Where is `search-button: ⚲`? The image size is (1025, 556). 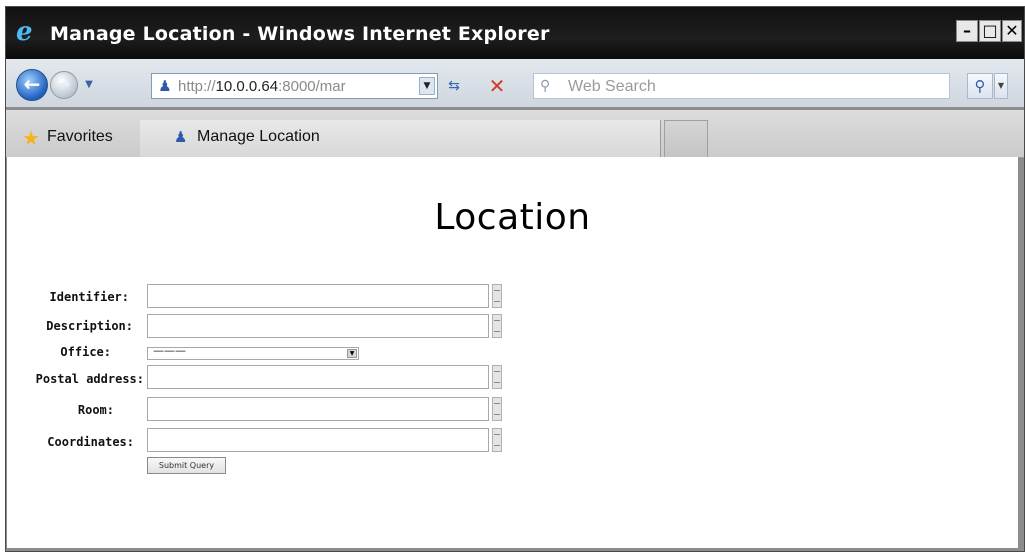 search-button: ⚲ is located at coordinates (980, 86).